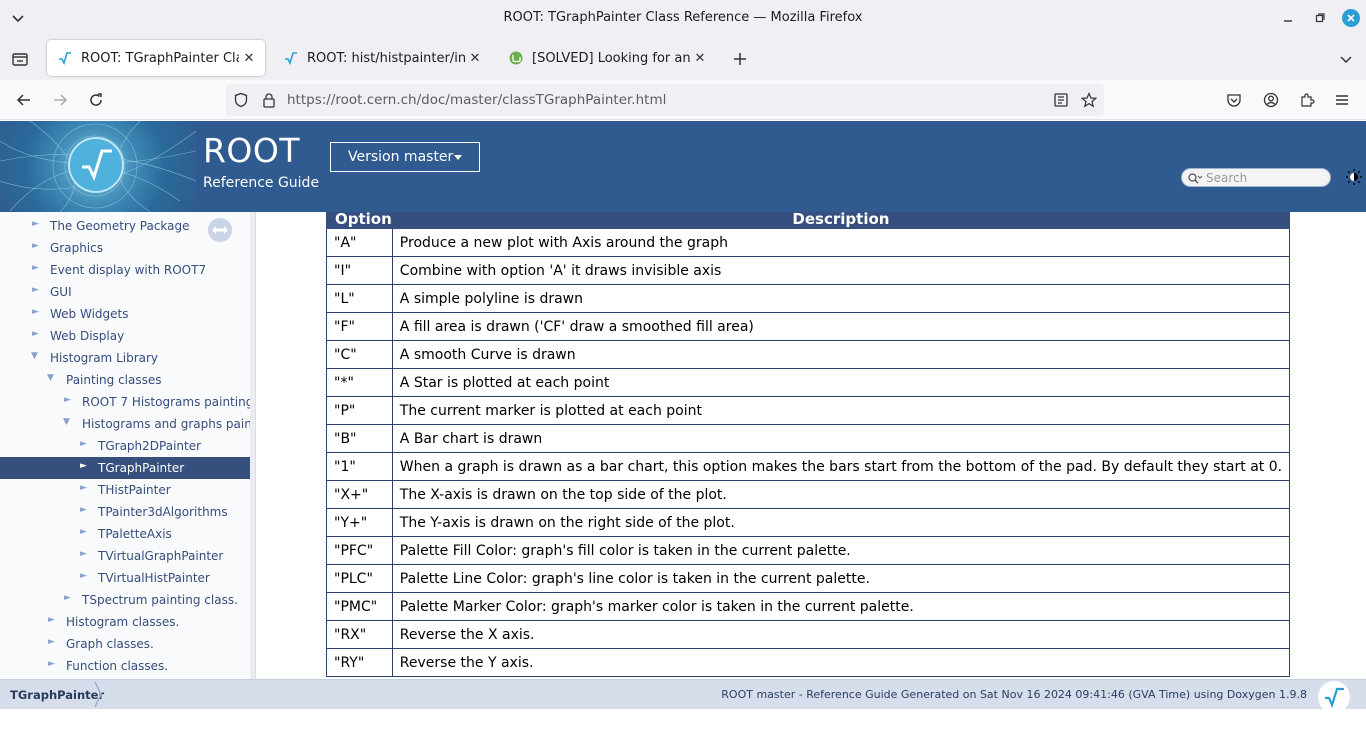  I want to click on sidebar-item: ► ROOT 7 Histograms painting classes, so click(125, 402).